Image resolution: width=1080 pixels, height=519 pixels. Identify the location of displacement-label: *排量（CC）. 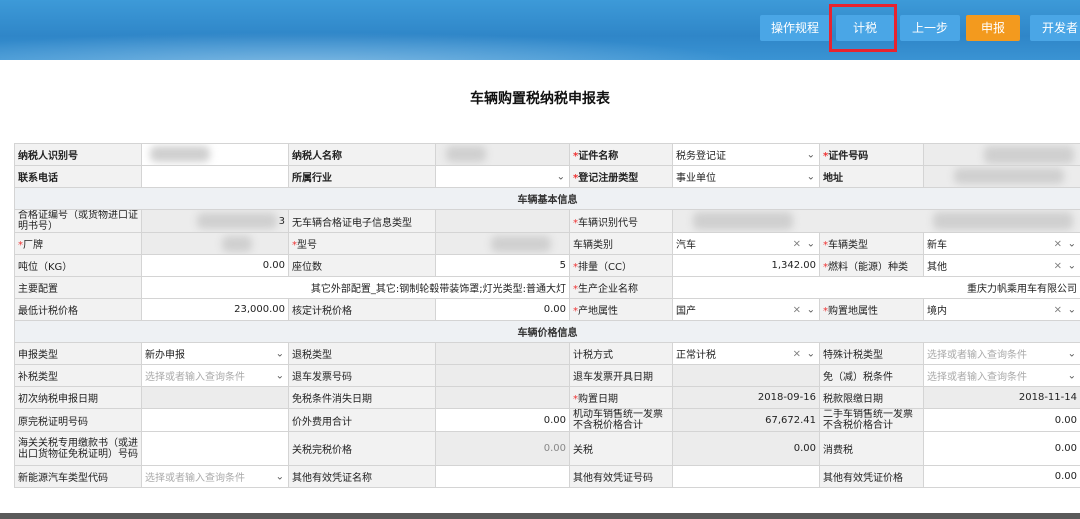
(621, 265).